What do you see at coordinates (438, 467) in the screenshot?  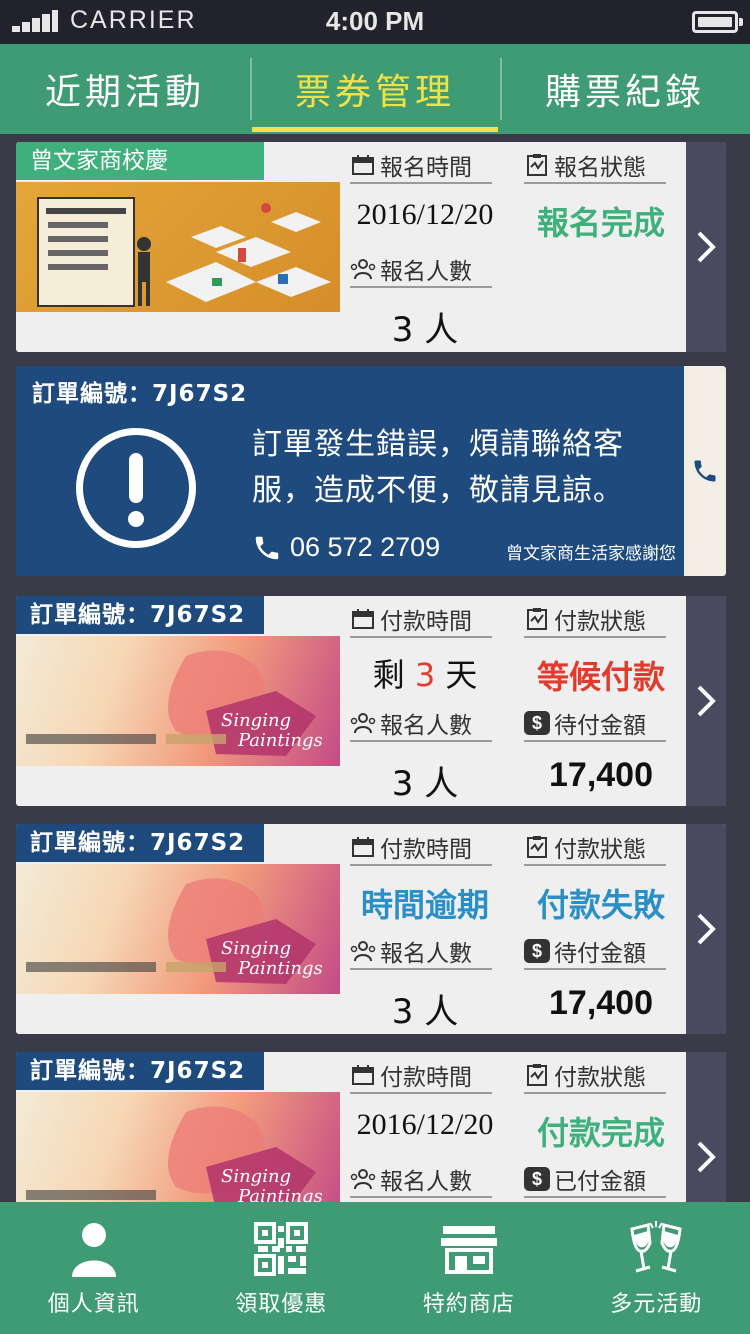 I see `error-message: 訂單發生錯誤，煩請聯絡客服，造成不便，敬請見諒。` at bounding box center [438, 467].